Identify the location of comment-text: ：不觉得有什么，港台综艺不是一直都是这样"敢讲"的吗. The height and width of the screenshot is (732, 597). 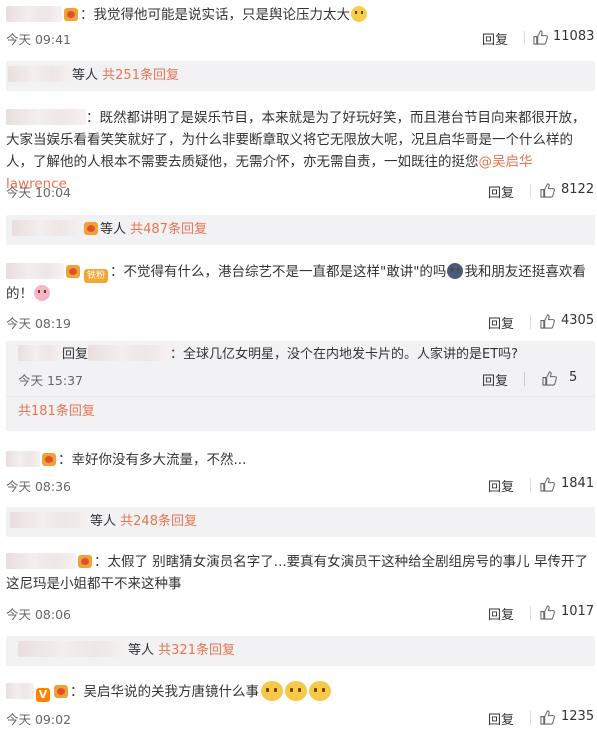
(278, 272).